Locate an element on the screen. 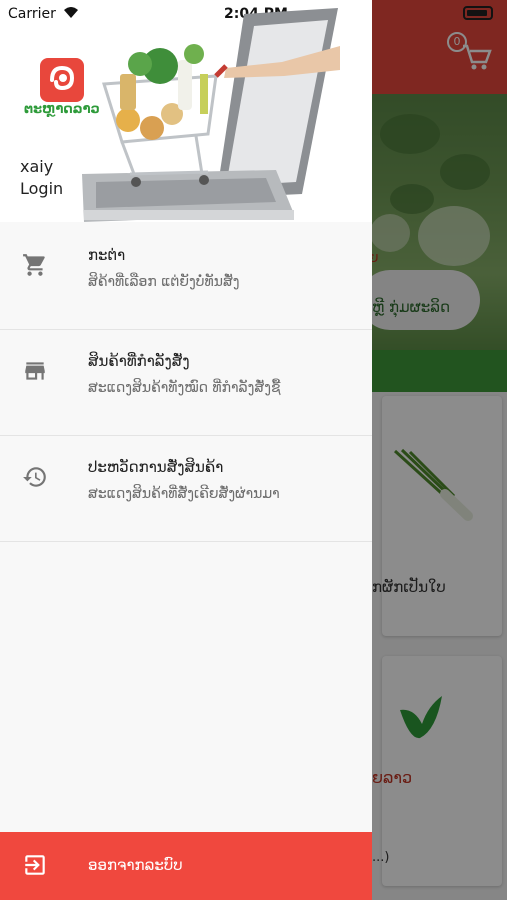 Image resolution: width=507 pixels, height=900 pixels. menu-item-title: ປະຫວັດການສັ່ງສິນຄ້າ is located at coordinates (156, 467).